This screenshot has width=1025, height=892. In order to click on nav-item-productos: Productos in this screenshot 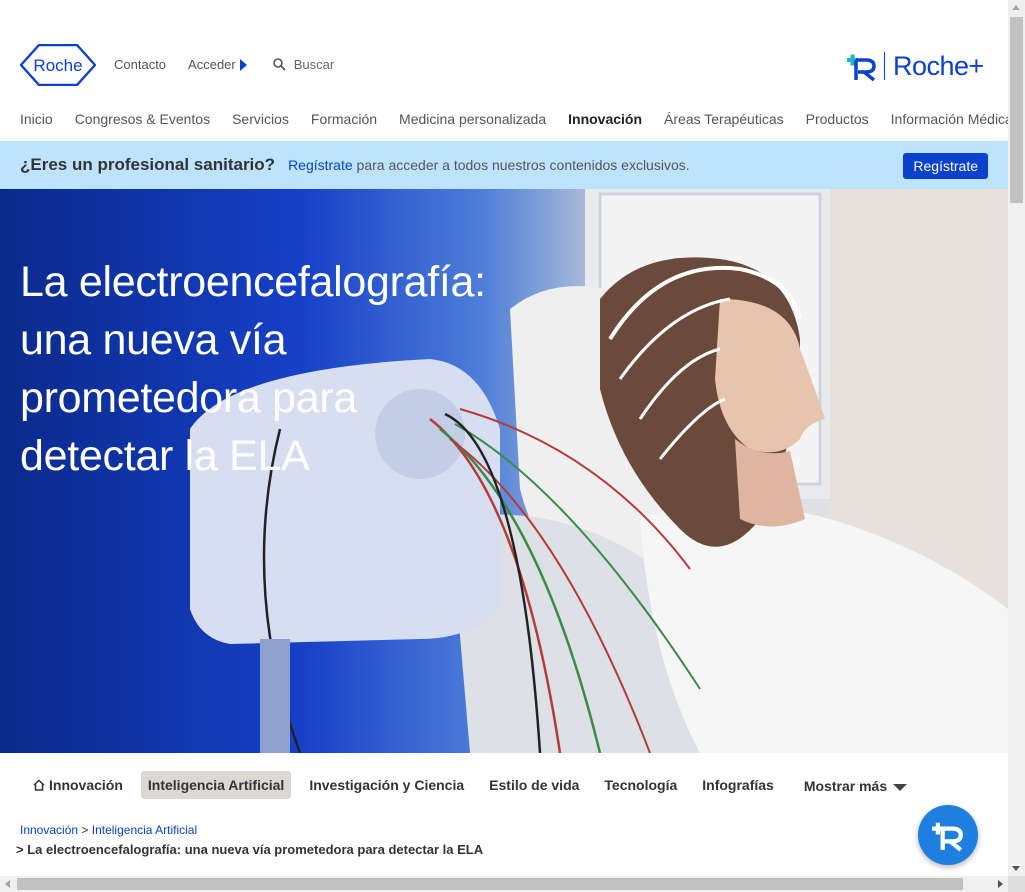, I will do `click(837, 119)`.